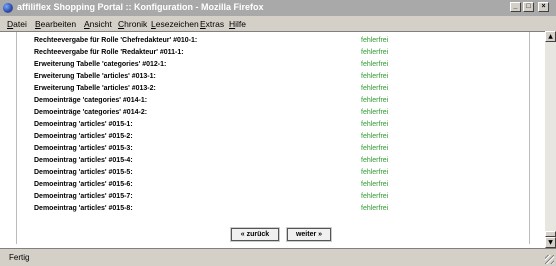 Image resolution: width=556 pixels, height=266 pixels. What do you see at coordinates (19, 257) in the screenshot?
I see `status-text: Fertig` at bounding box center [19, 257].